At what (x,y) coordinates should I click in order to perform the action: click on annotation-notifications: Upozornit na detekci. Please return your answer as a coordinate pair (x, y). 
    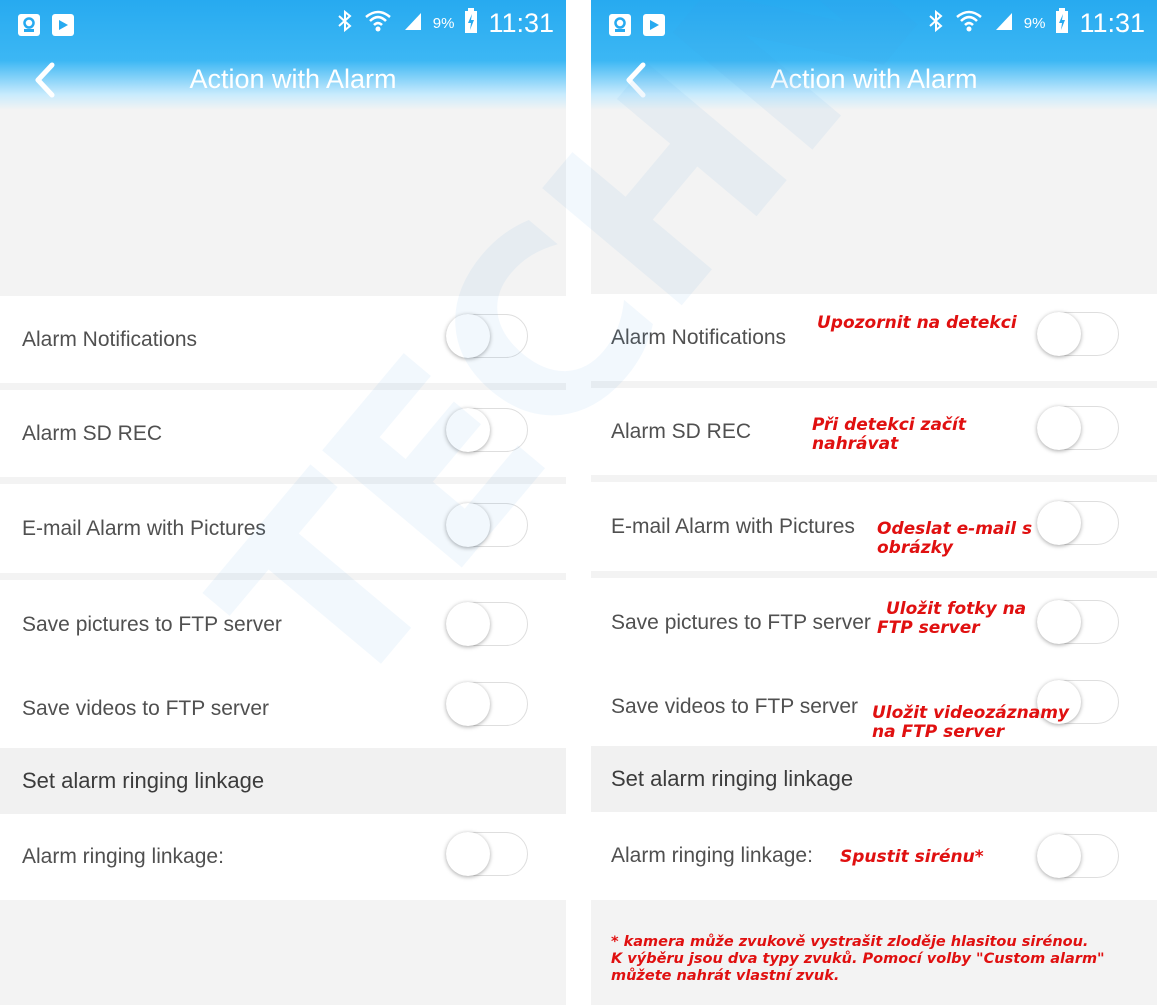
    Looking at the image, I should click on (917, 323).